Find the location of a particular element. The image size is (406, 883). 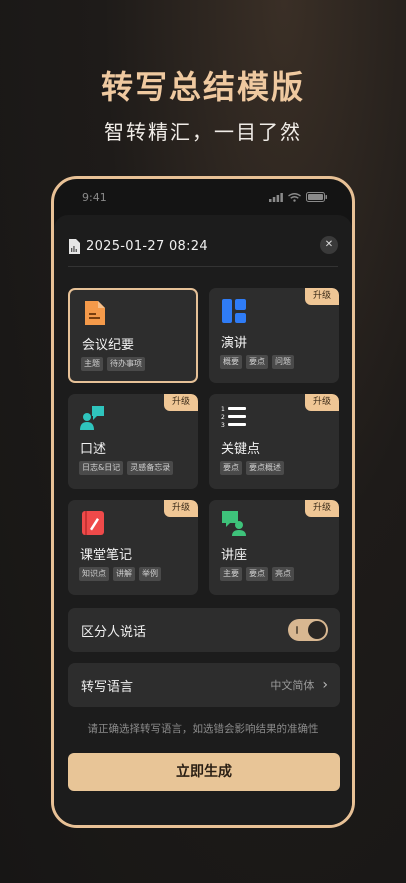

template-card-meeting-notes: 会议纪要 主题 待办事项 is located at coordinates (133, 335).